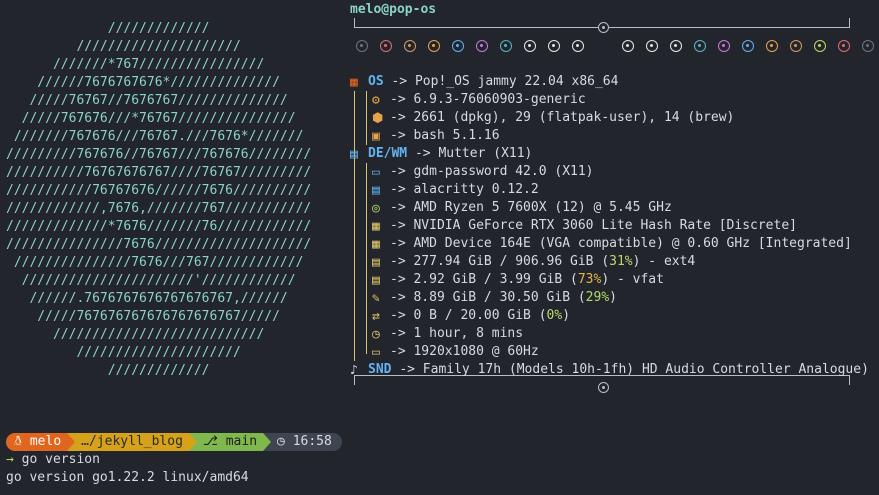 Image resolution: width=879 pixels, height=495 pixels. What do you see at coordinates (376, 136) in the screenshot?
I see `terminal-icon: ▣` at bounding box center [376, 136].